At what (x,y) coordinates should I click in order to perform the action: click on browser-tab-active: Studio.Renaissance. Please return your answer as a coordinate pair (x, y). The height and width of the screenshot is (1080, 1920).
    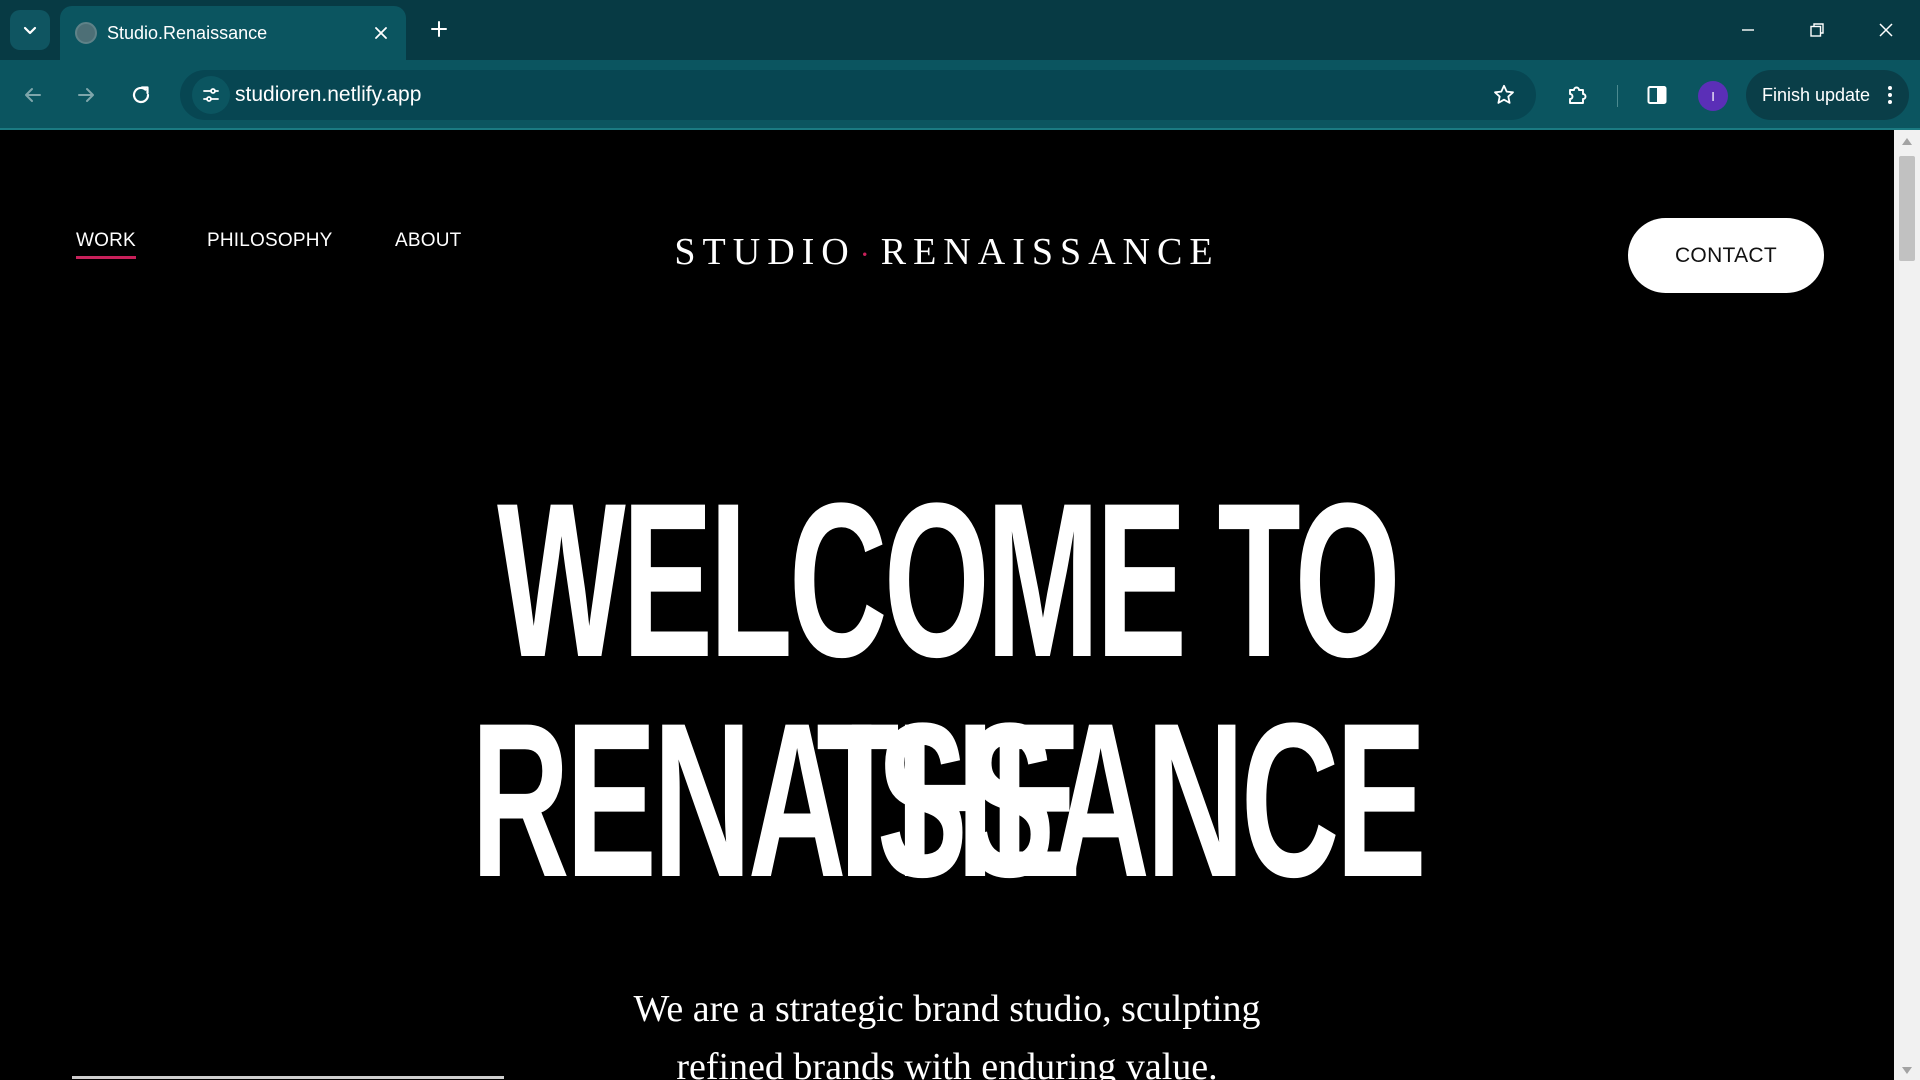
    Looking at the image, I should click on (233, 33).